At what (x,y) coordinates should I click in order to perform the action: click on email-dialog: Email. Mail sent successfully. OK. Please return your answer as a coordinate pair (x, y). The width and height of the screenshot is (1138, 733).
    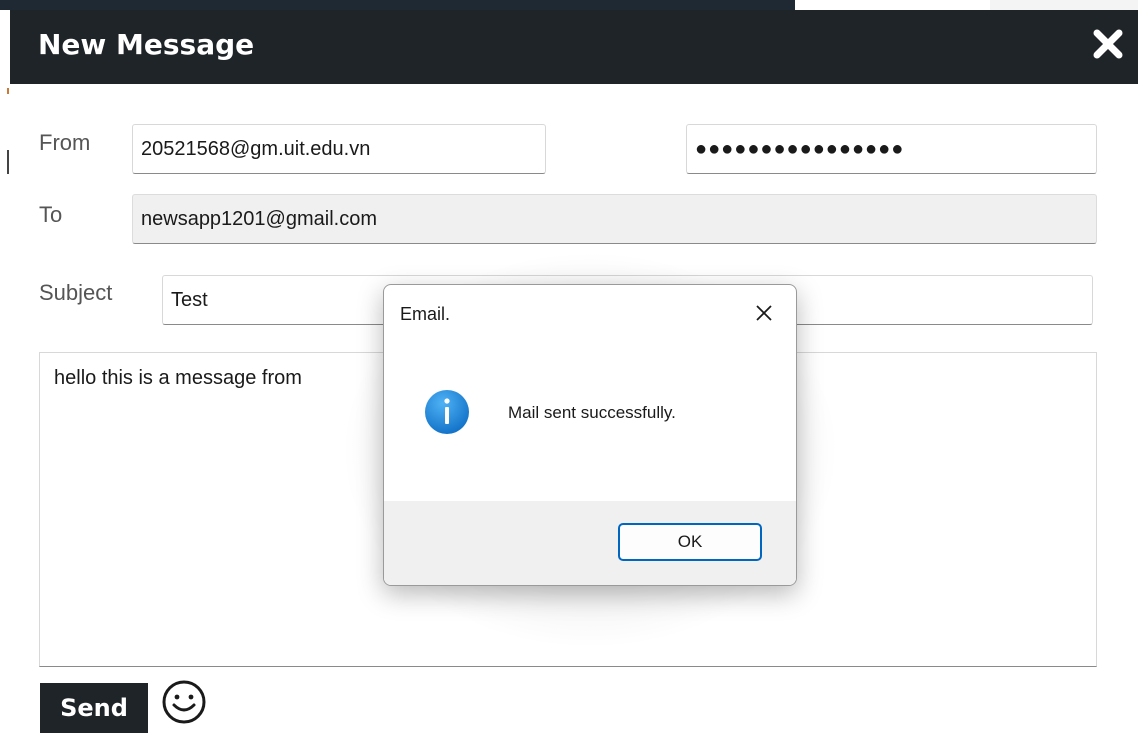
    Looking at the image, I should click on (590, 435).